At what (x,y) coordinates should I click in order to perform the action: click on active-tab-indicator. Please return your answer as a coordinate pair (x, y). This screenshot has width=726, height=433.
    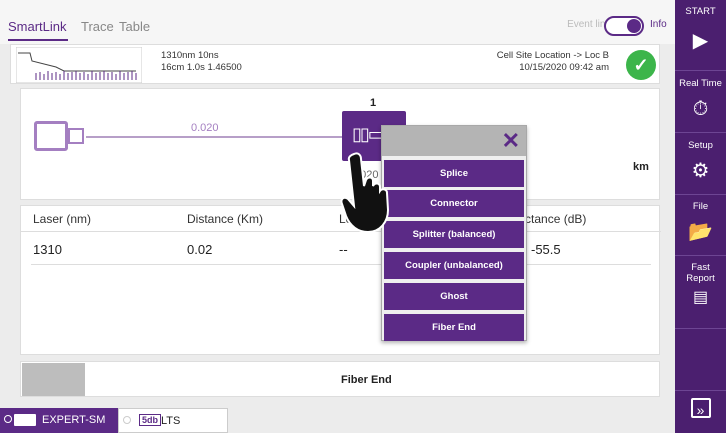
    Looking at the image, I should click on (38, 40).